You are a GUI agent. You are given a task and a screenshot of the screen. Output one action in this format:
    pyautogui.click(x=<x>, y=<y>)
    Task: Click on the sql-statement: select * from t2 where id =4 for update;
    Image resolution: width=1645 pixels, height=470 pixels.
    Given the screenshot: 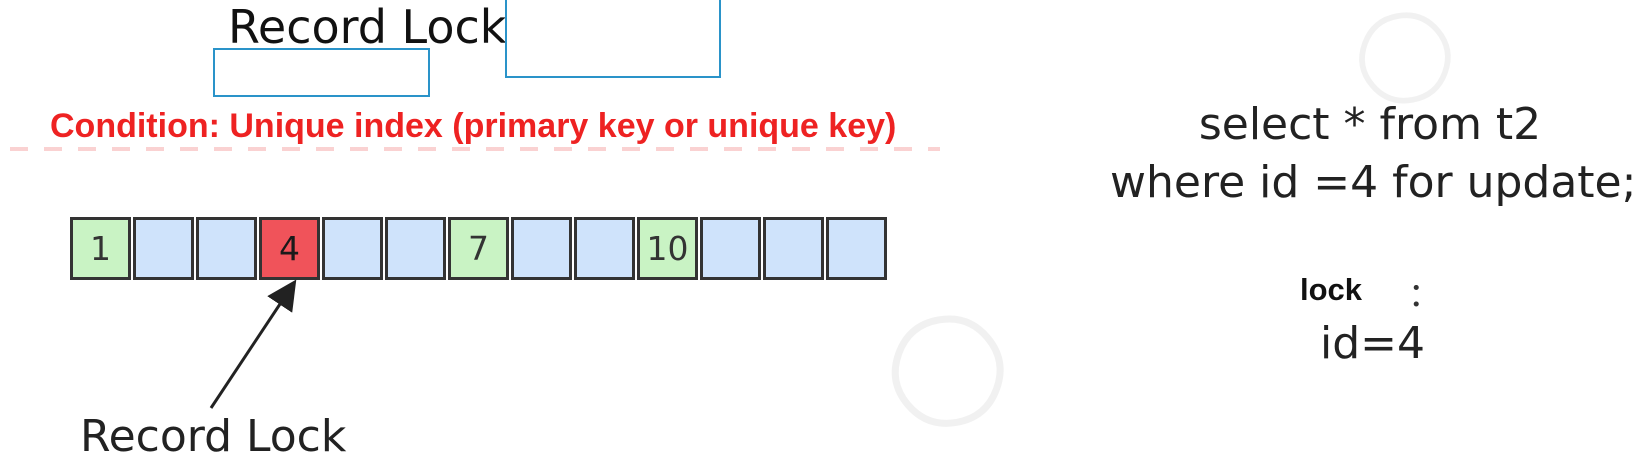 What is the action you would take?
    pyautogui.click(x=1373, y=154)
    